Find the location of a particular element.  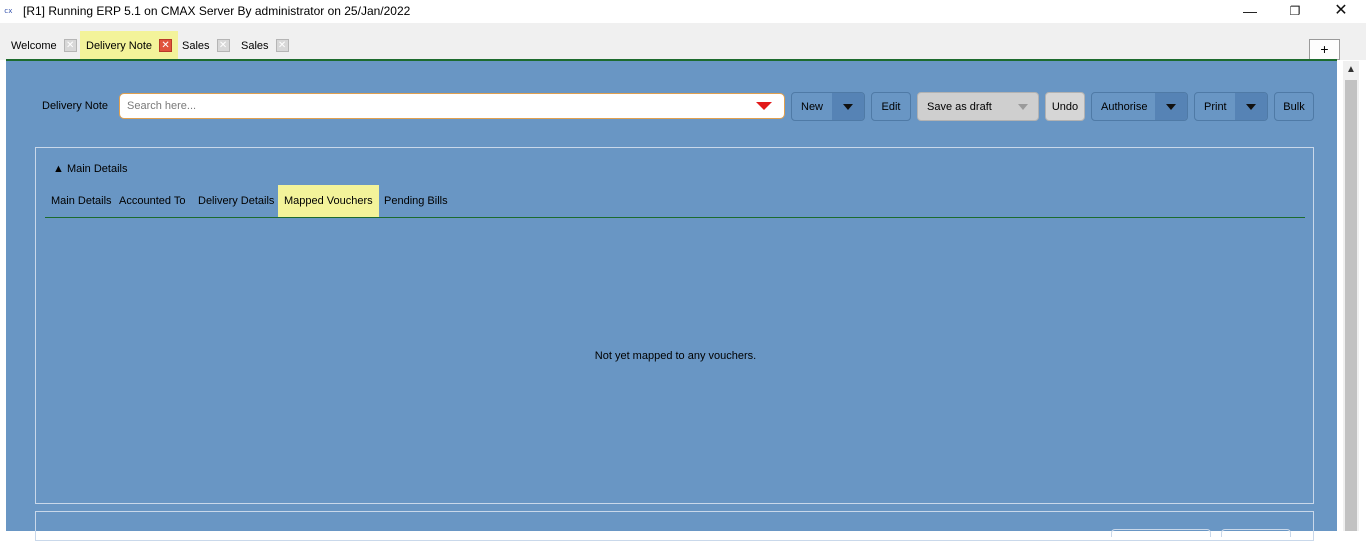

tab-label: Delivery Details is located at coordinates (236, 201).